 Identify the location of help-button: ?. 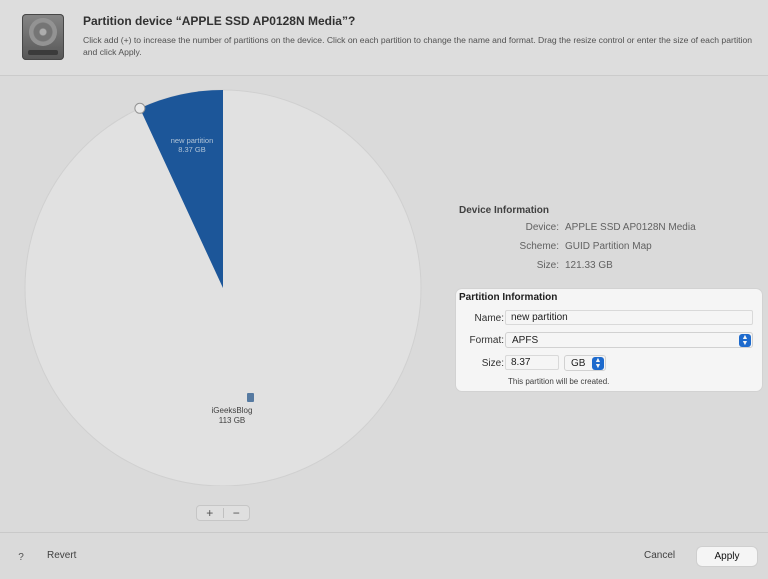
(21, 558).